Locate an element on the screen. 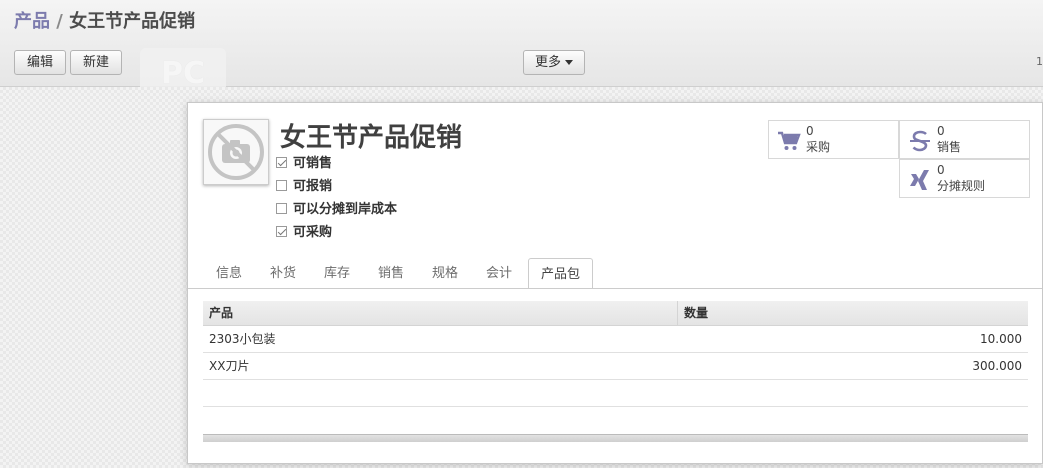 Image resolution: width=1043 pixels, height=468 pixels. split-rules-count: 0 is located at coordinates (941, 170).